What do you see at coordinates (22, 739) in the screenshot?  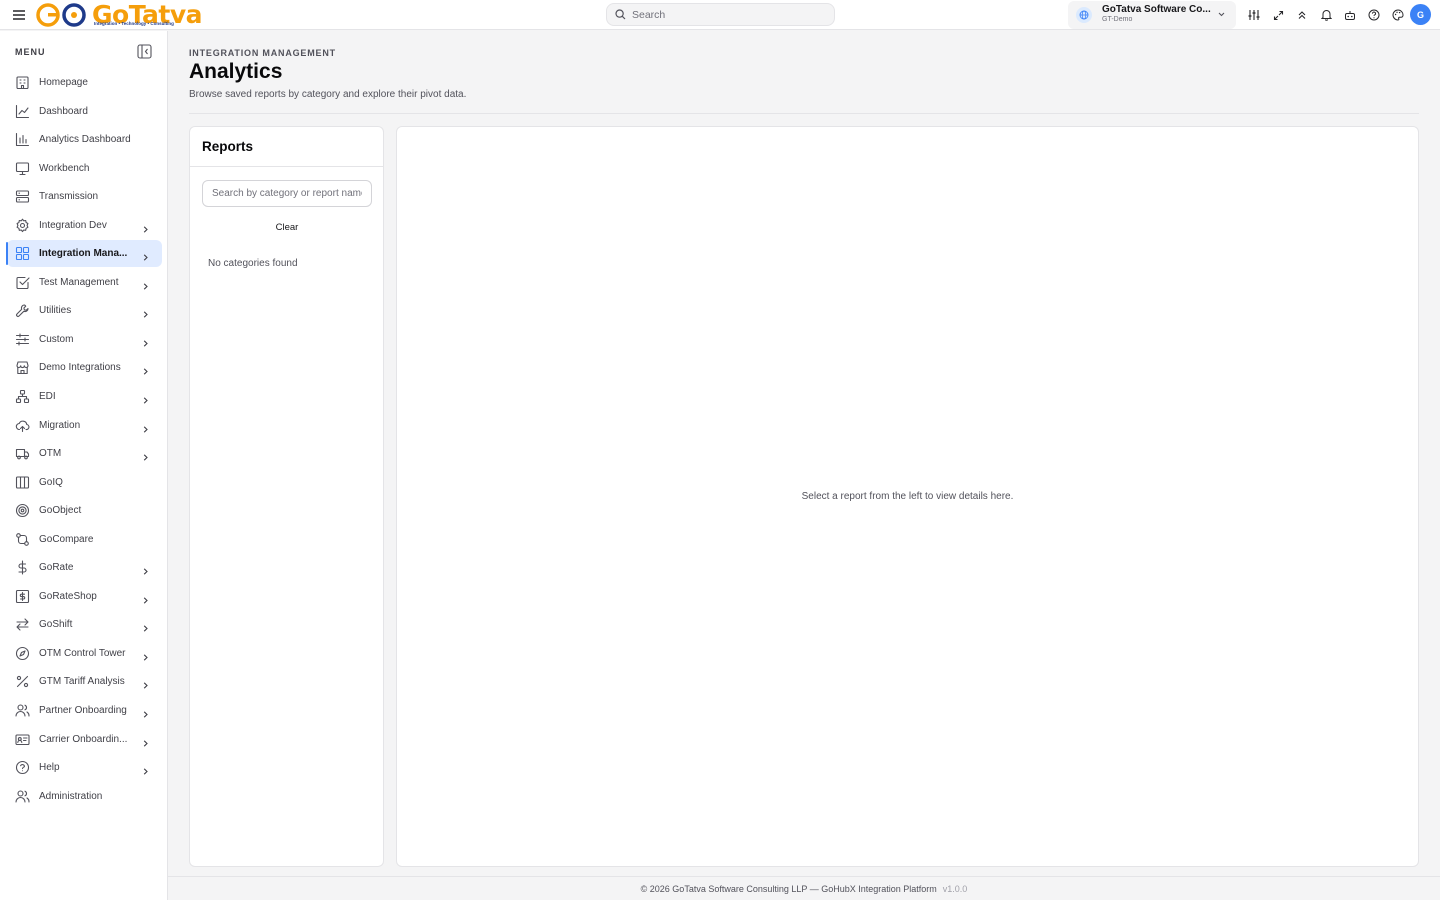 I see `id-card-icon` at bounding box center [22, 739].